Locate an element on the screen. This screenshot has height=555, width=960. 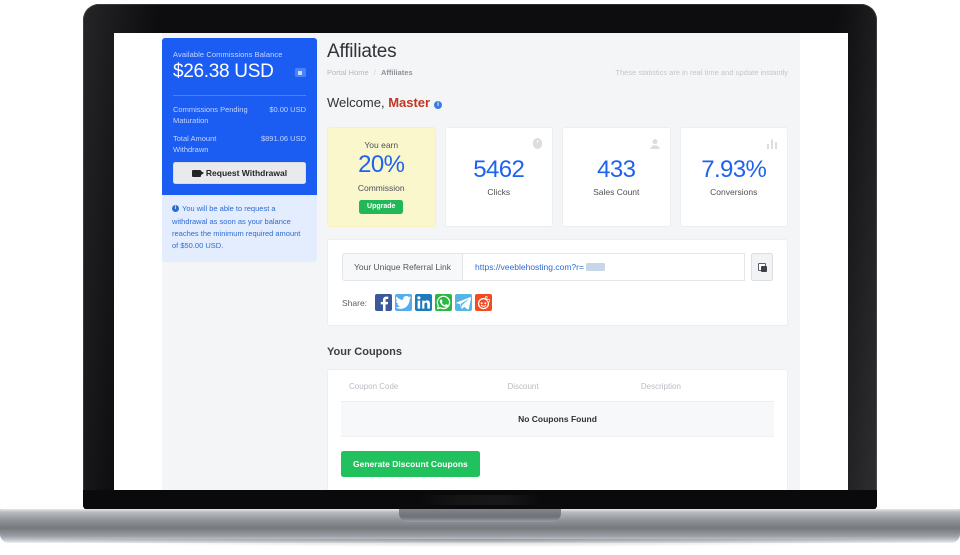
page-left-margin is located at coordinates (138, 261).